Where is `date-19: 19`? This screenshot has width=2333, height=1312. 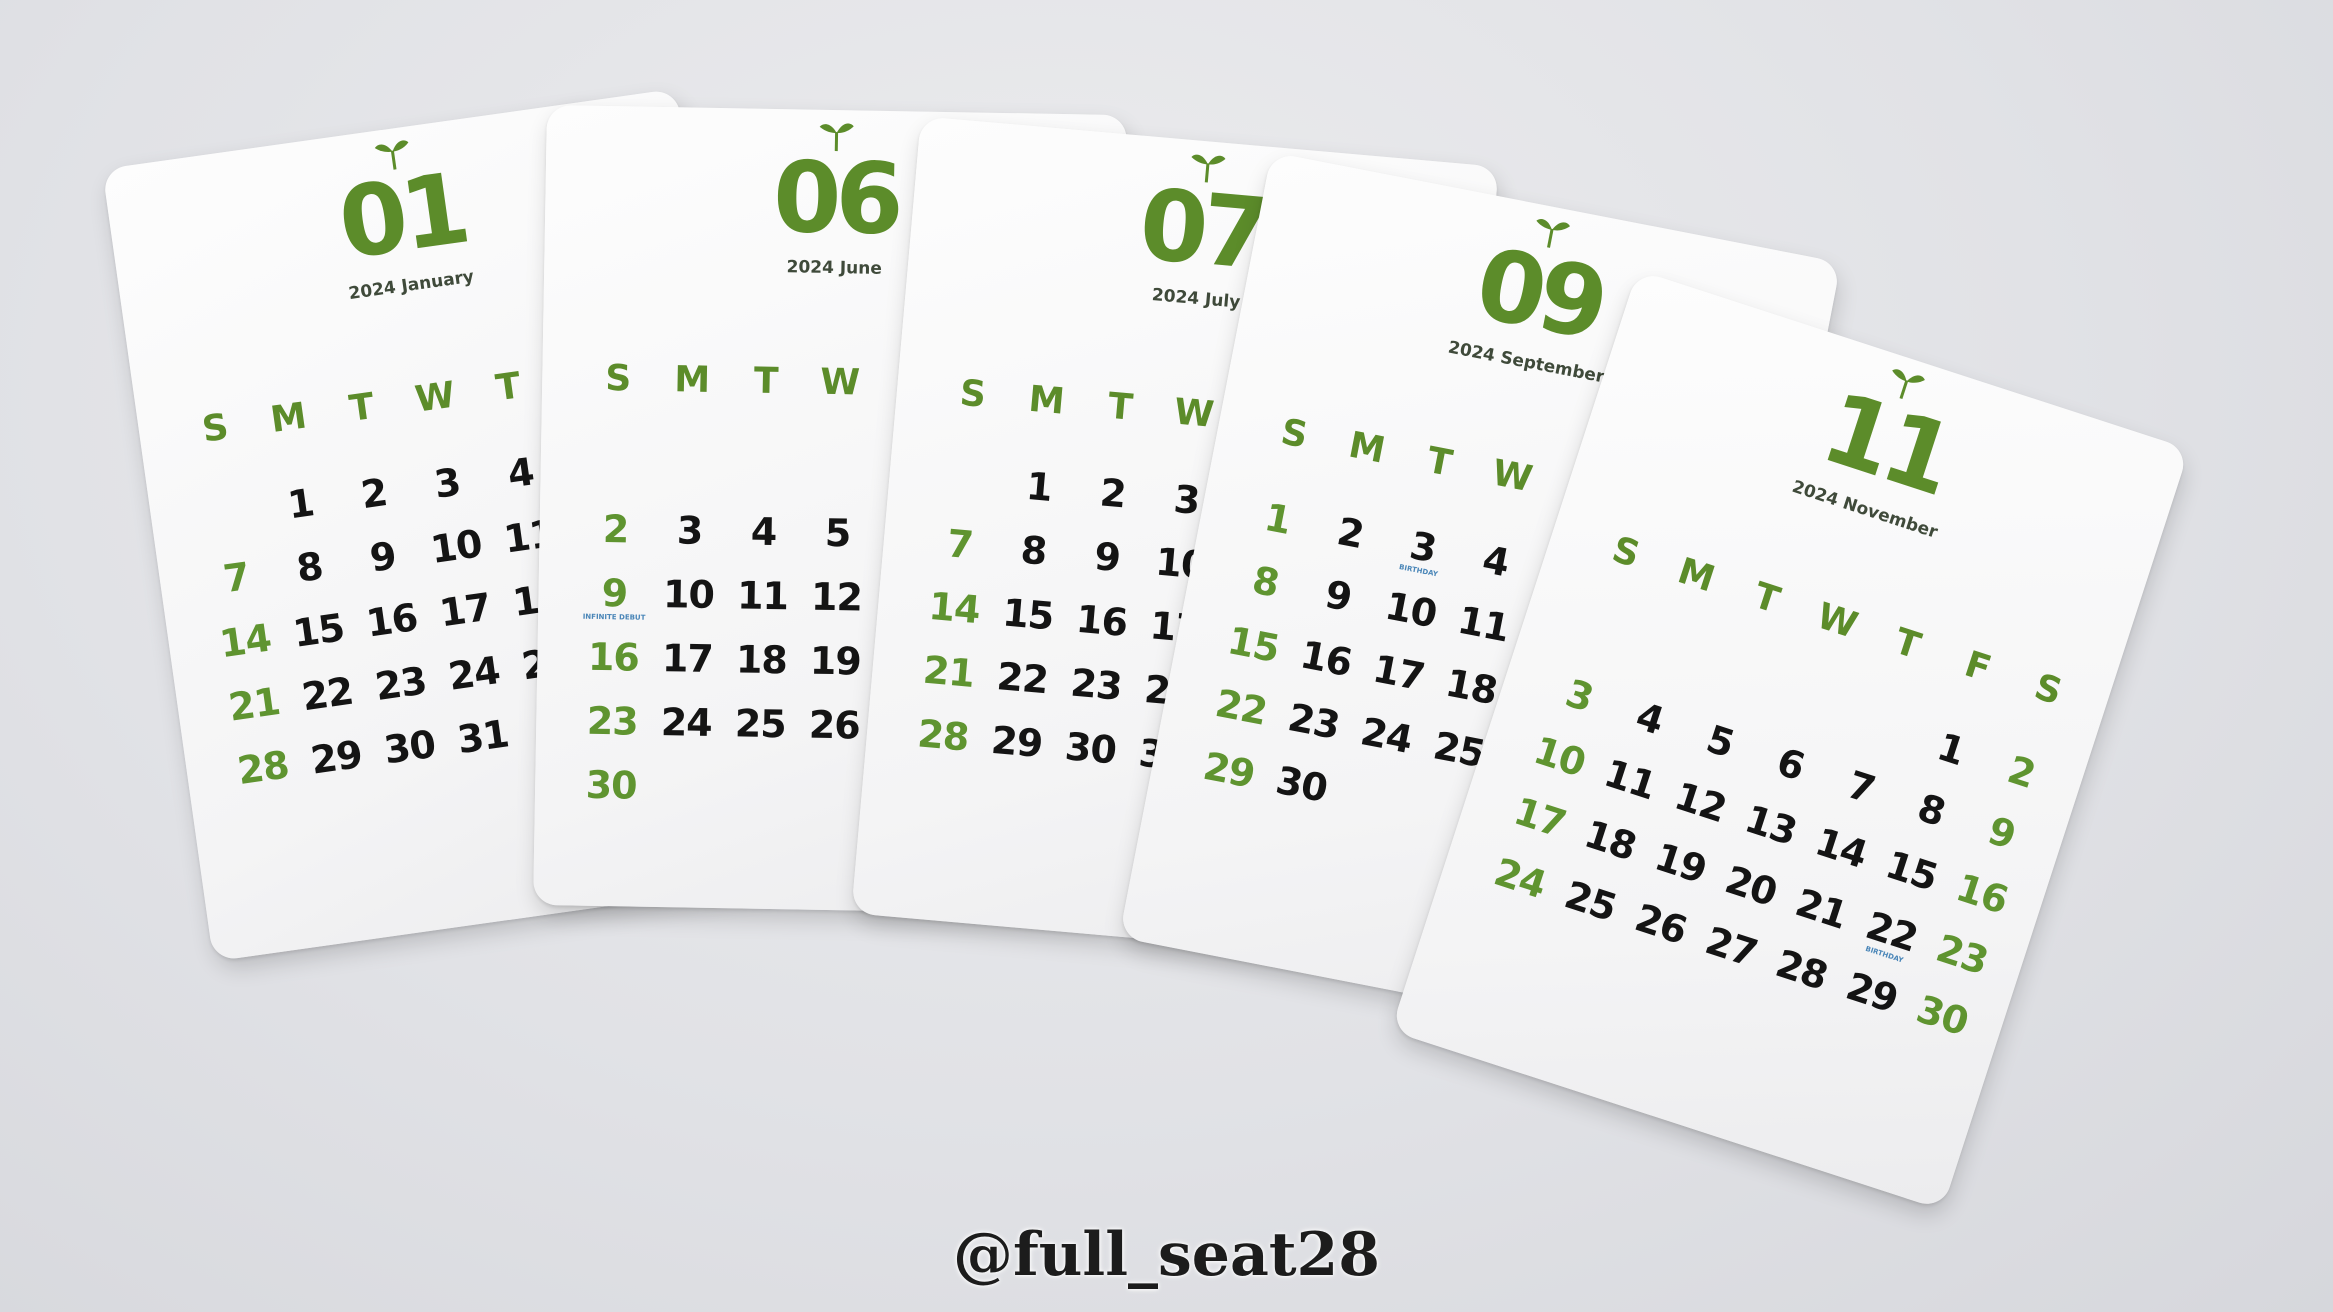
date-19: 19 is located at coordinates (835, 661).